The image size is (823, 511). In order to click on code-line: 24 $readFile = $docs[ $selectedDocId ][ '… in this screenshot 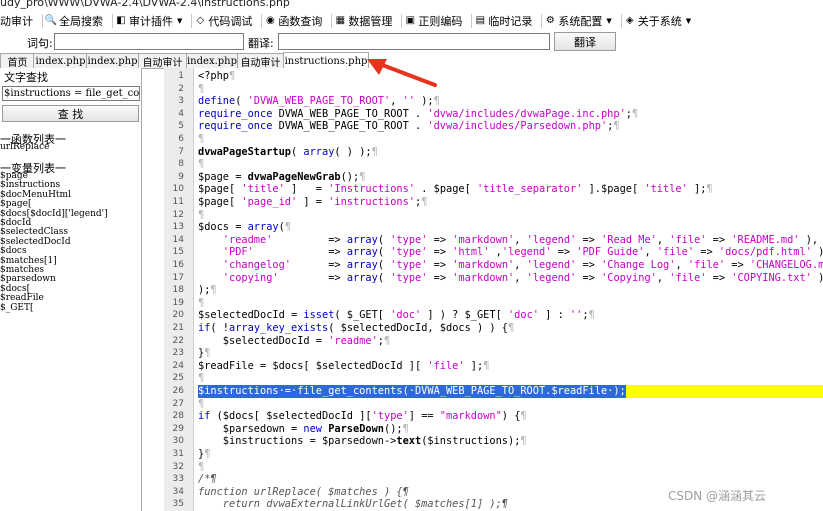, I will do `click(493, 366)`.